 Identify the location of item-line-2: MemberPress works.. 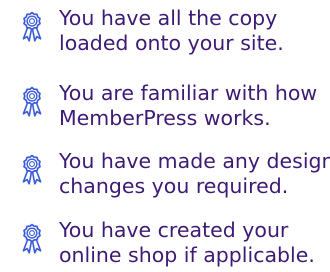
(165, 118).